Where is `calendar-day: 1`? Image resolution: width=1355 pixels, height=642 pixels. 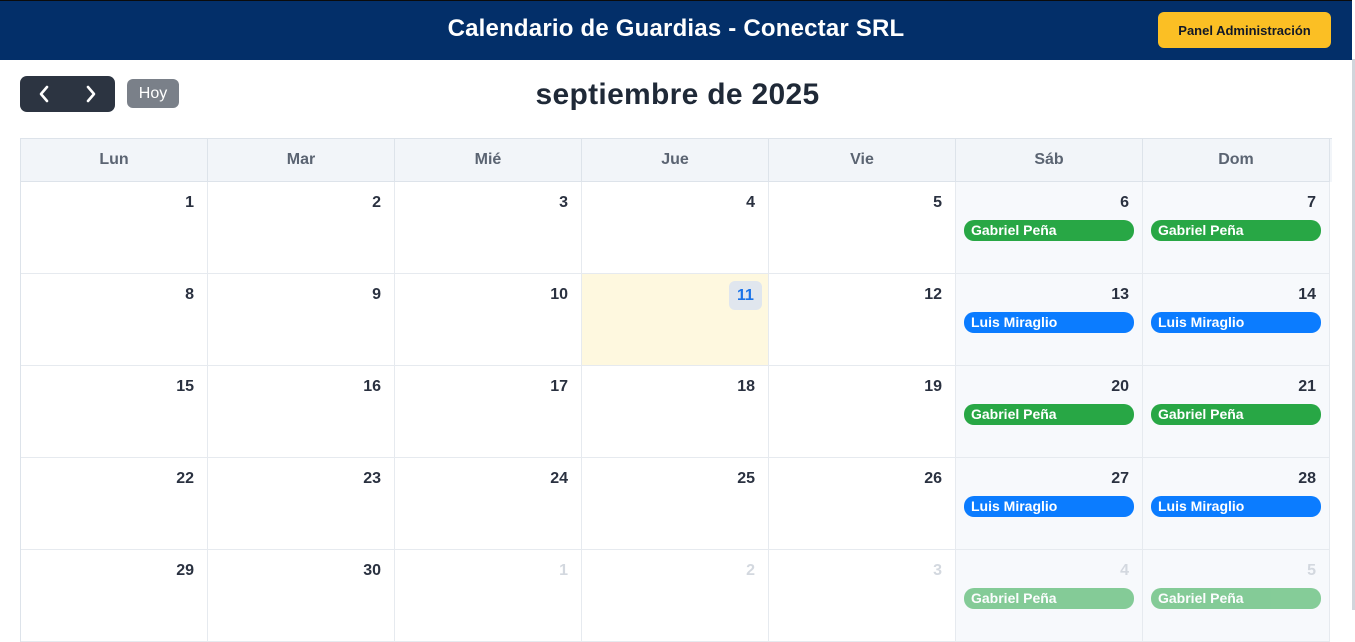
calendar-day: 1 is located at coordinates (114, 228).